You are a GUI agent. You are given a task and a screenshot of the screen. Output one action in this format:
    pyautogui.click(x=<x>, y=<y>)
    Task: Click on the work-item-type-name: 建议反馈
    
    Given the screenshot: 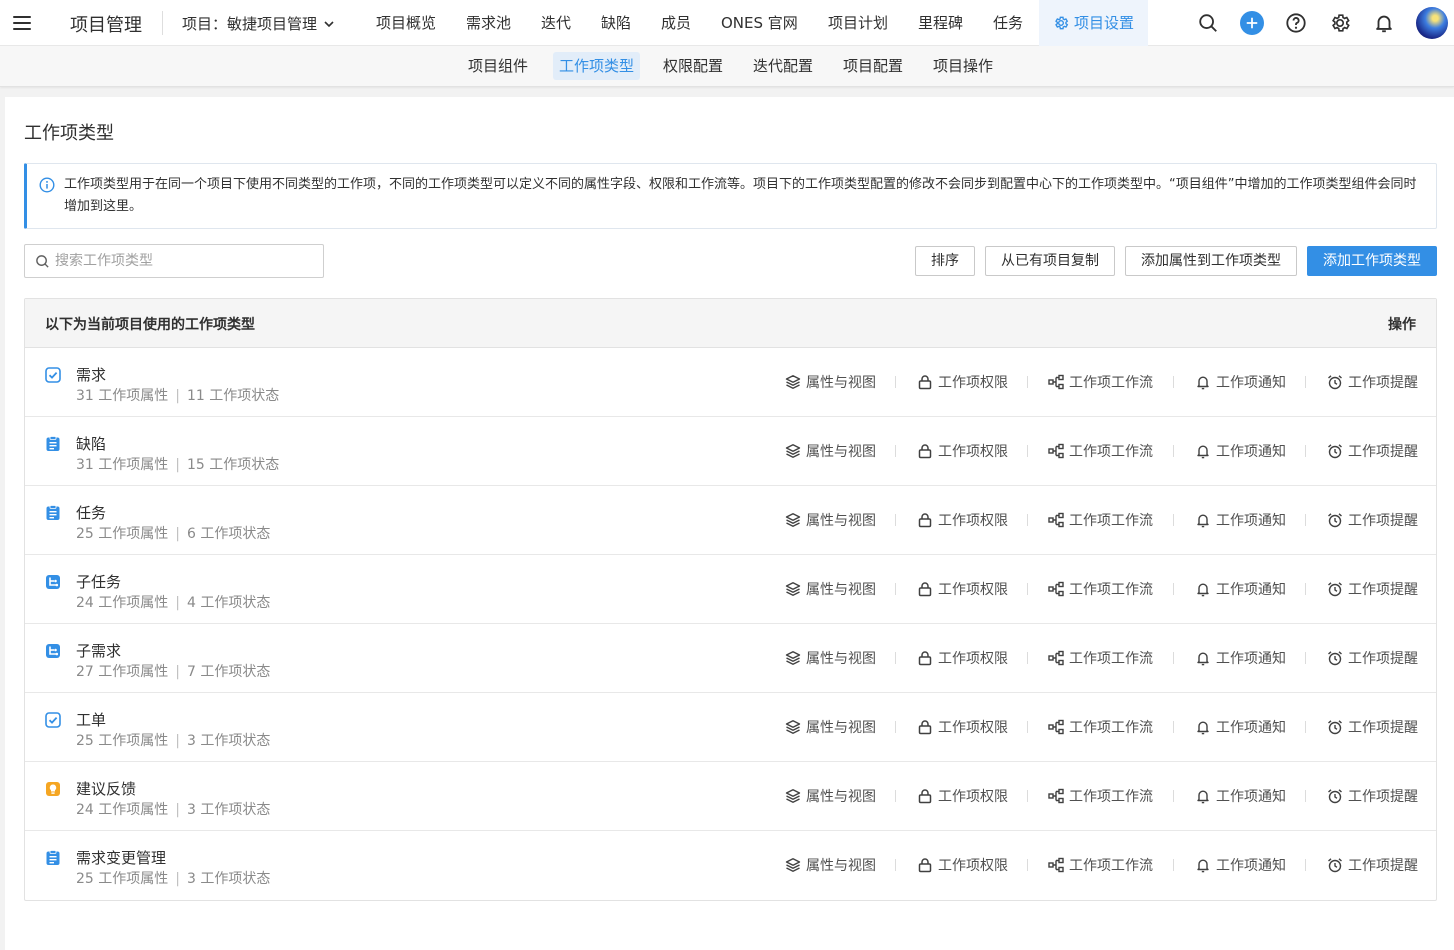 What is the action you would take?
    pyautogui.click(x=106, y=788)
    